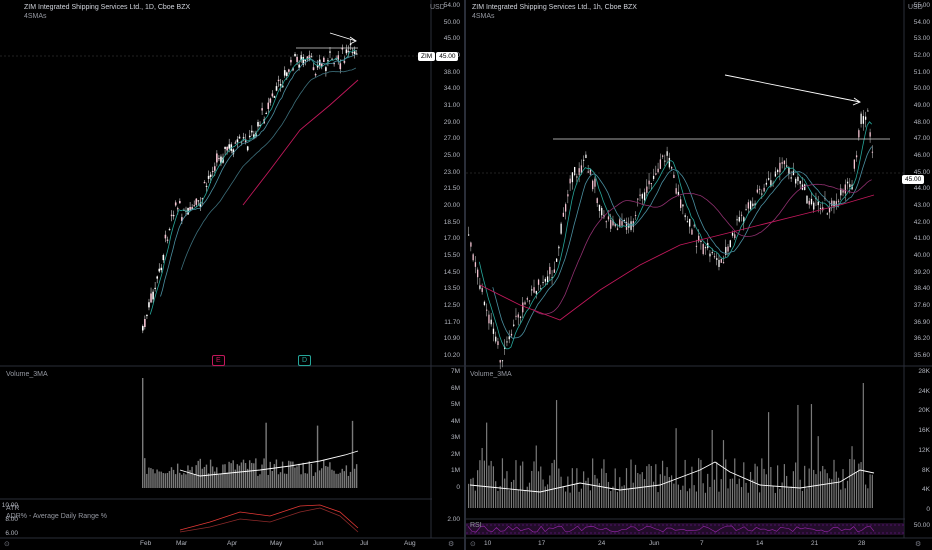  What do you see at coordinates (410, 543) in the screenshot?
I see `left-time-label: Aug` at bounding box center [410, 543].